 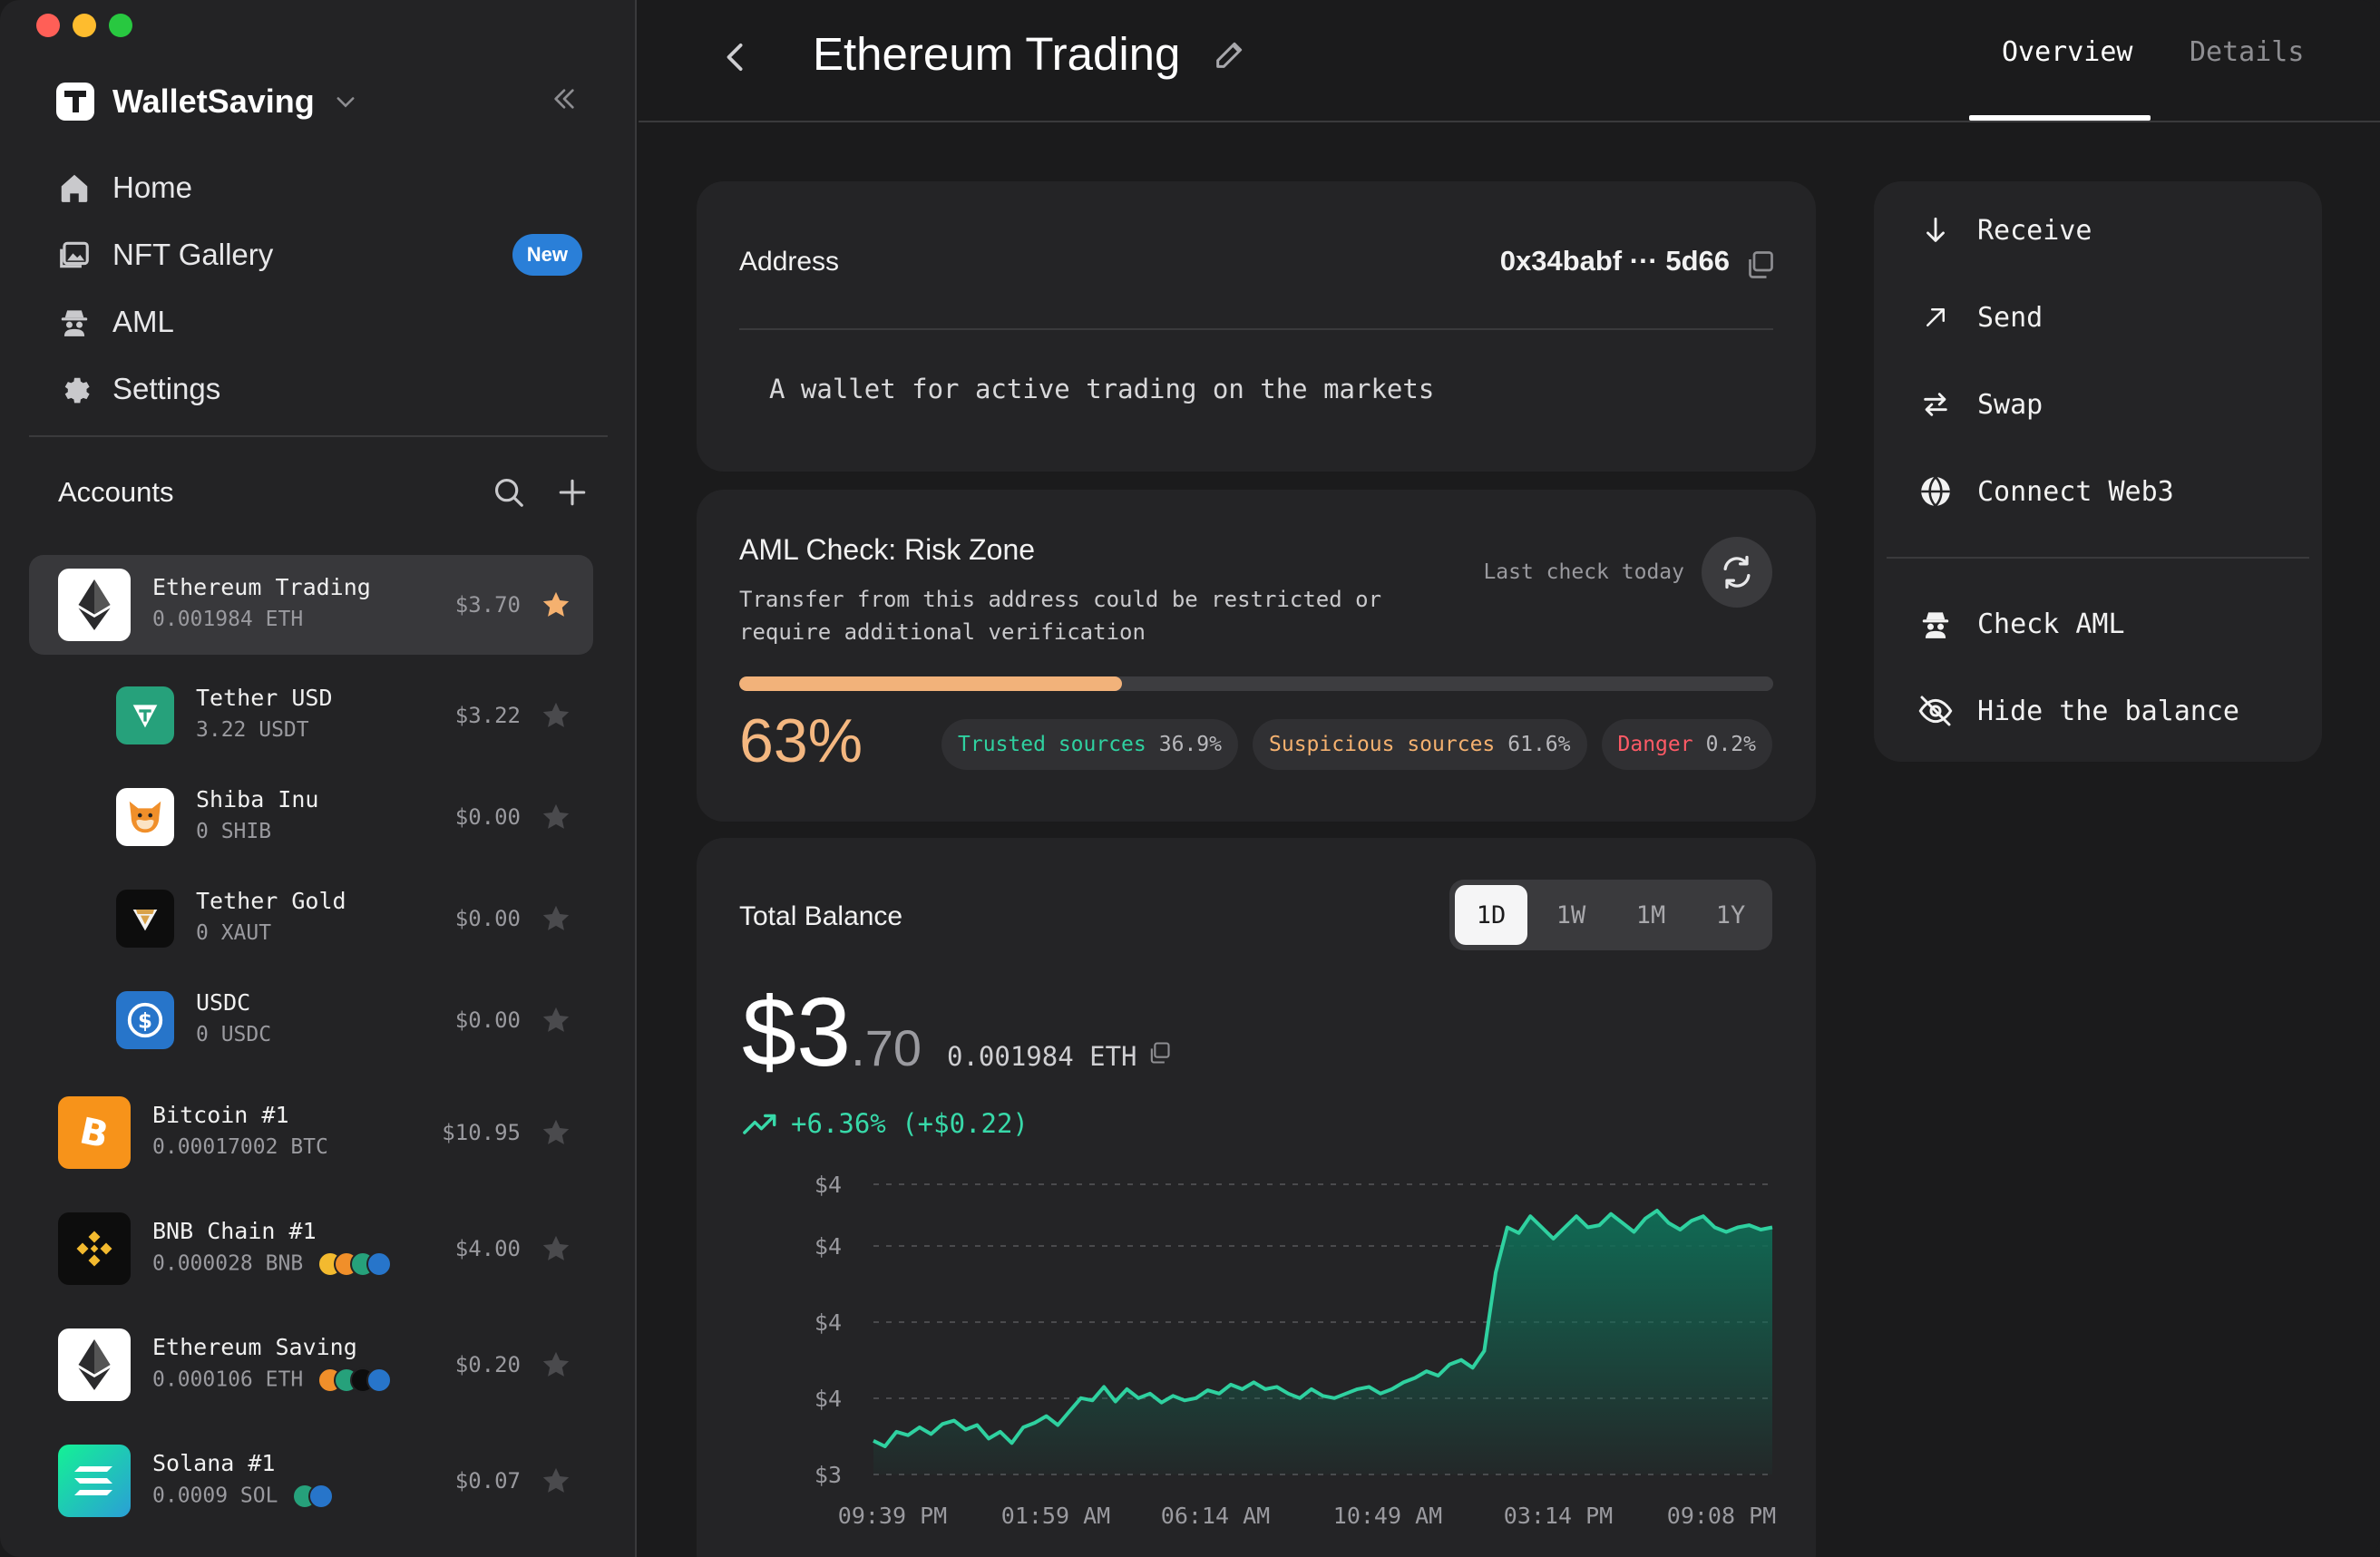 What do you see at coordinates (234, 933) in the screenshot?
I see `account-amount: 0 XAUT` at bounding box center [234, 933].